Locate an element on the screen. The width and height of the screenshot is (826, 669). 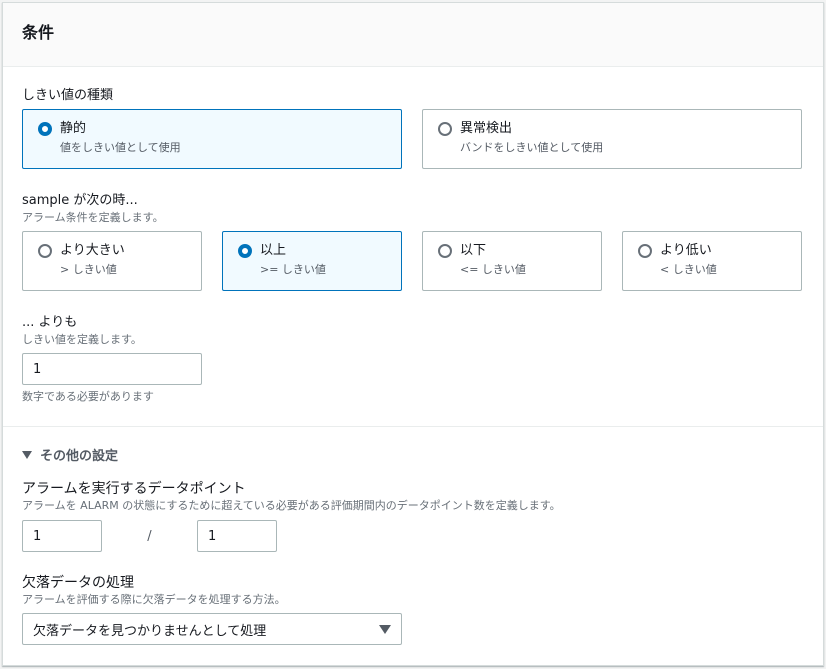
comparison-section: sample が次の時... アラーム条件を定義します。 is located at coordinates (412, 208).